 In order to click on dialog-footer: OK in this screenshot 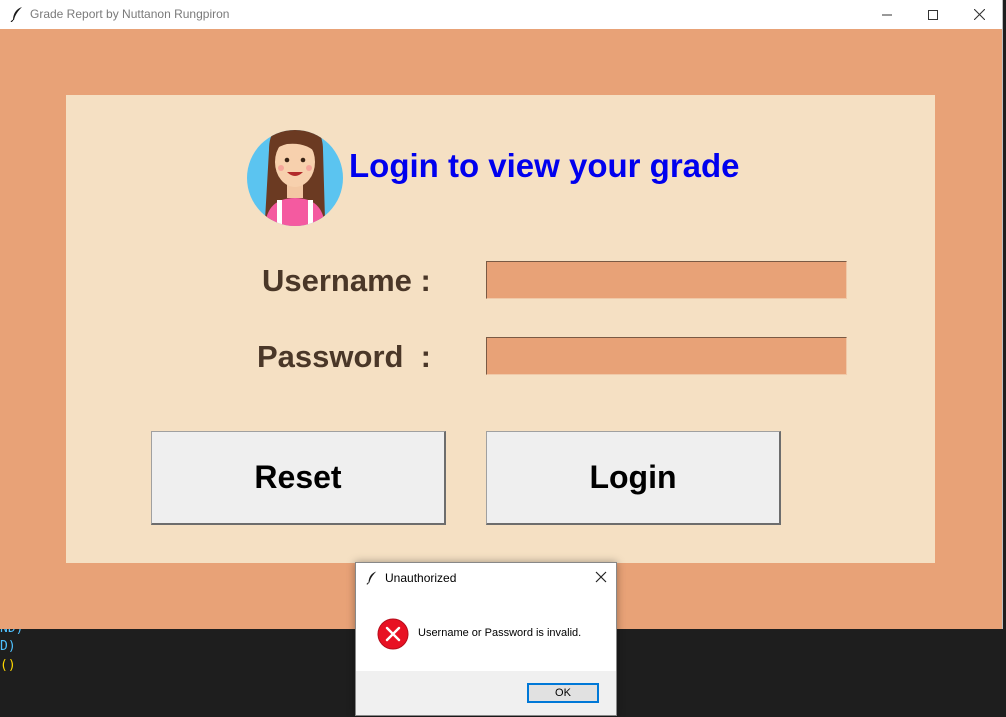, I will do `click(486, 693)`.